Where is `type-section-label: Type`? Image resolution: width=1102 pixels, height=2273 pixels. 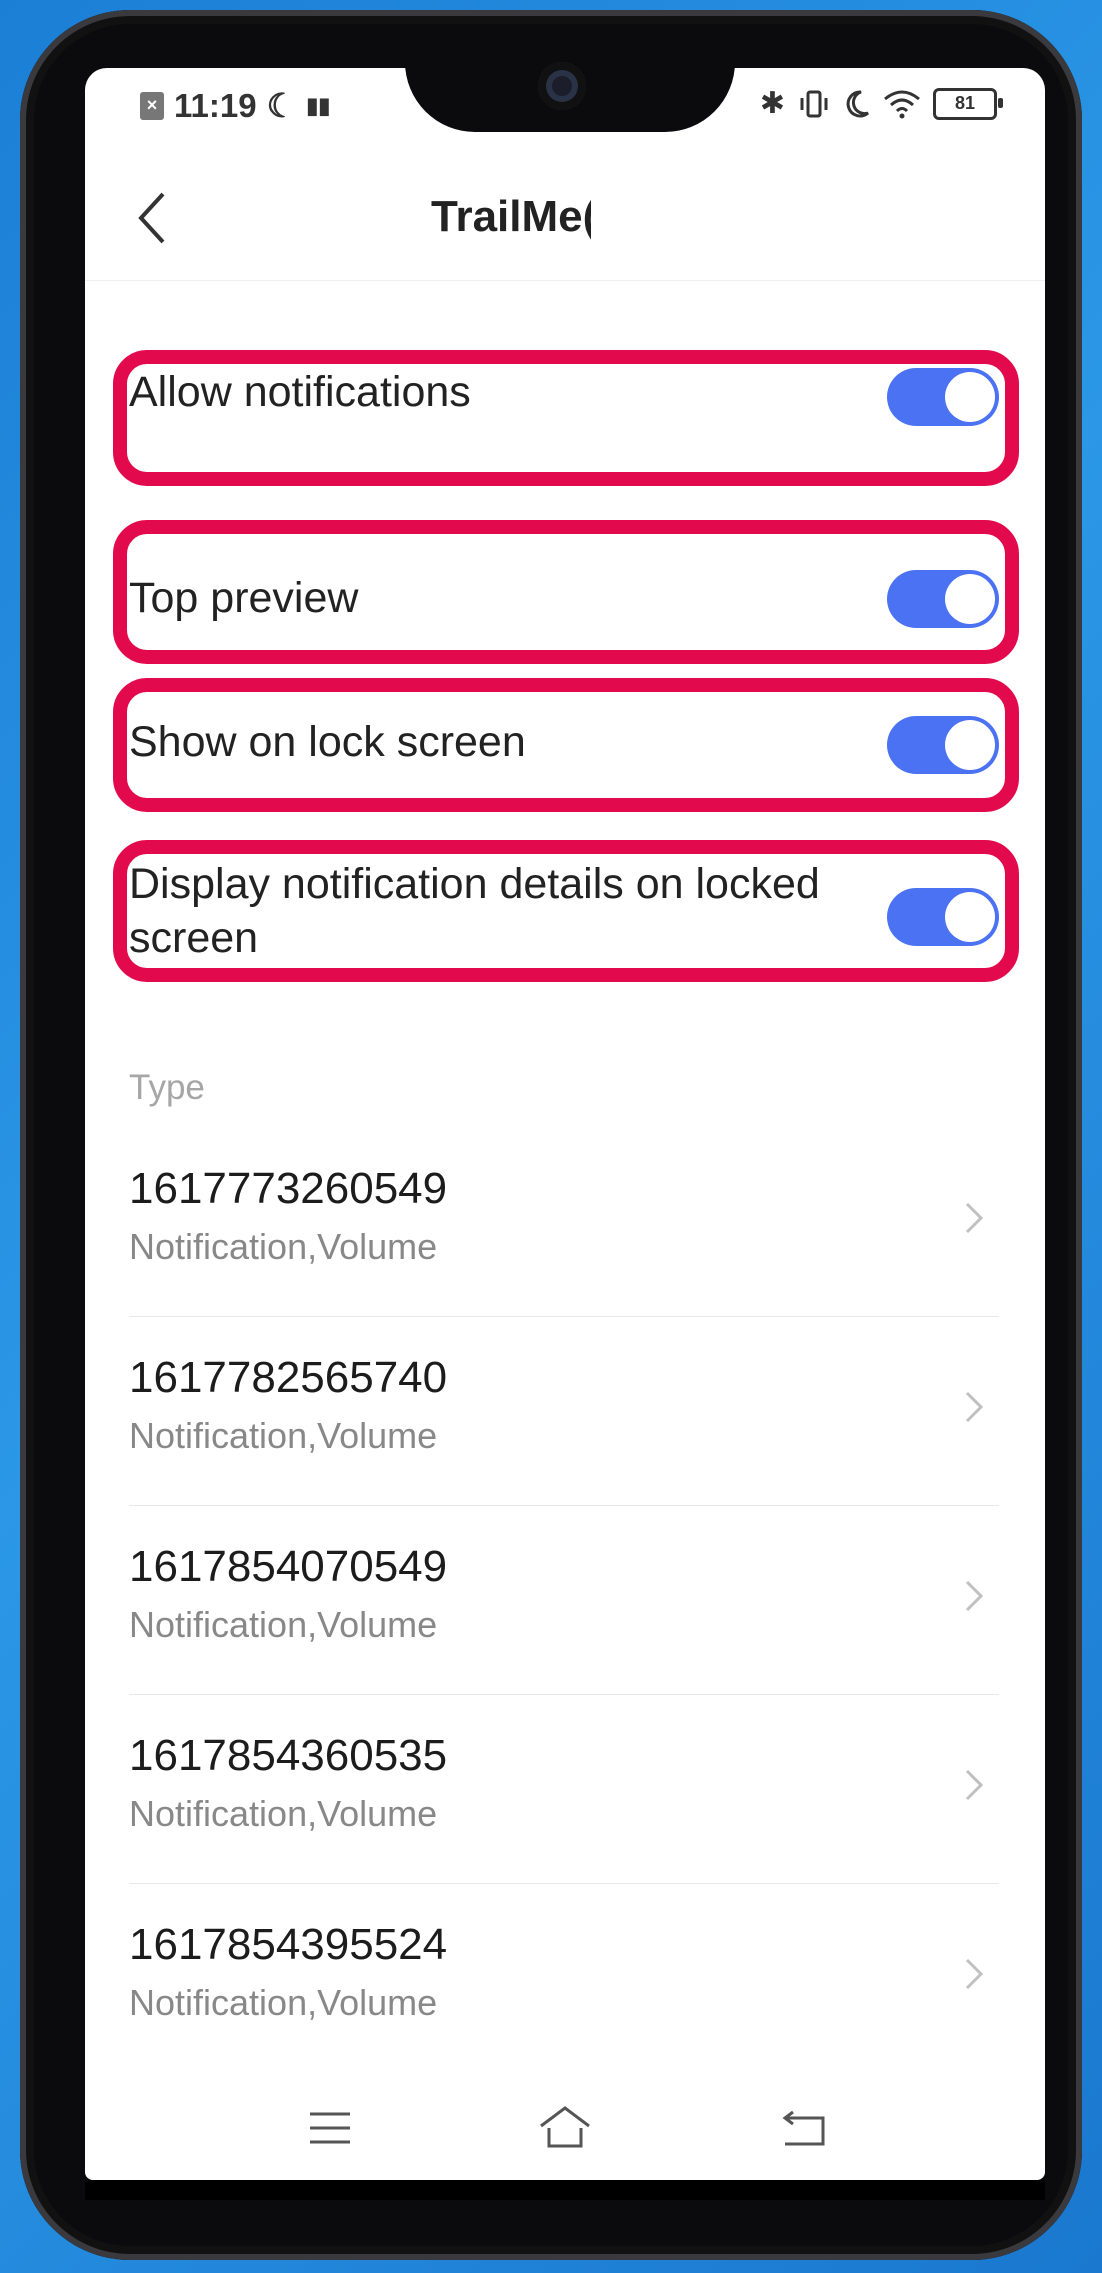
type-section-label: Type is located at coordinates (167, 1087).